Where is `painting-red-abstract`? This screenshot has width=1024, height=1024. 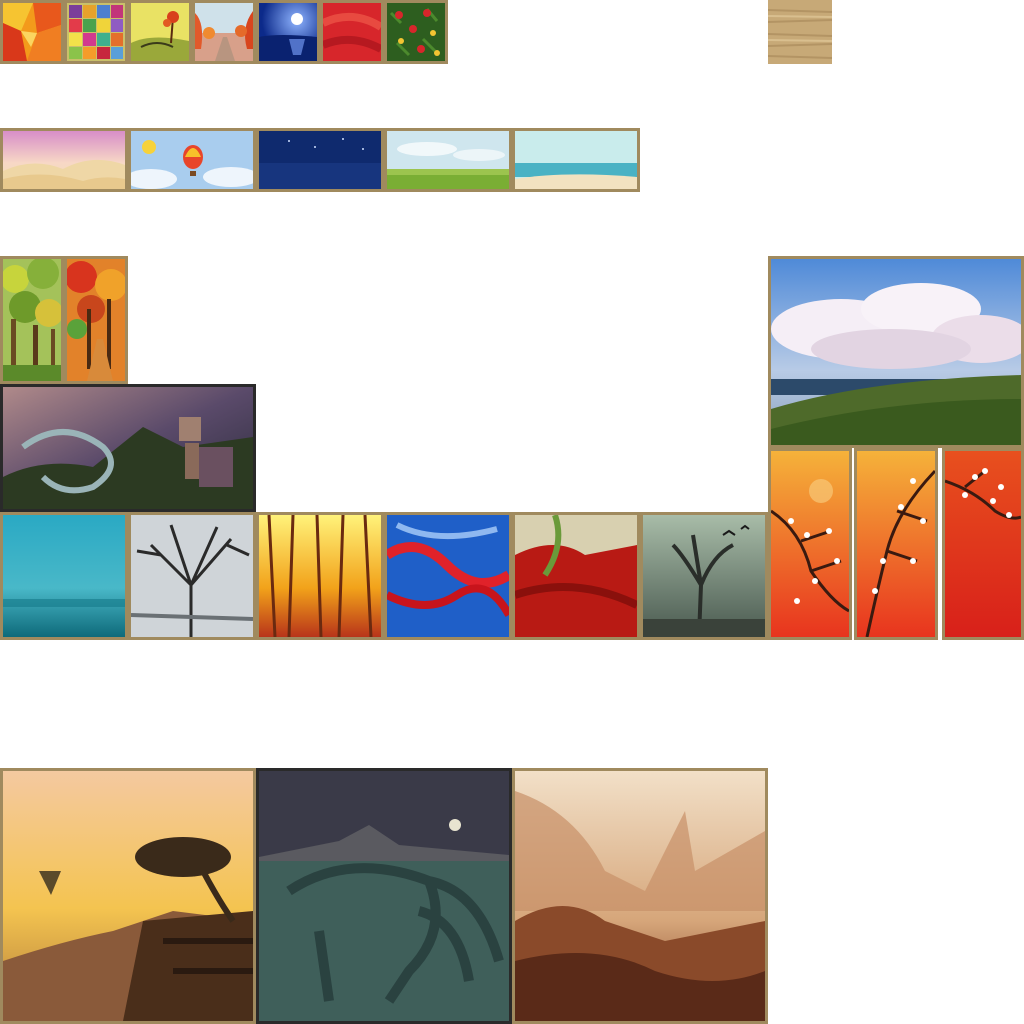
painting-red-abstract is located at coordinates (352, 32).